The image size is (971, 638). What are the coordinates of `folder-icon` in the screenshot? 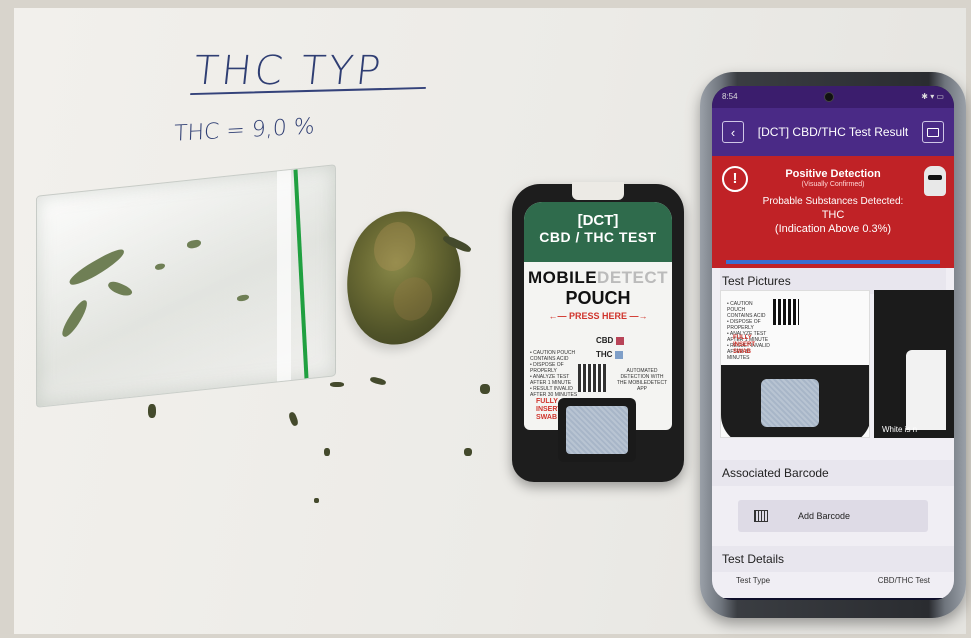 It's located at (933, 132).